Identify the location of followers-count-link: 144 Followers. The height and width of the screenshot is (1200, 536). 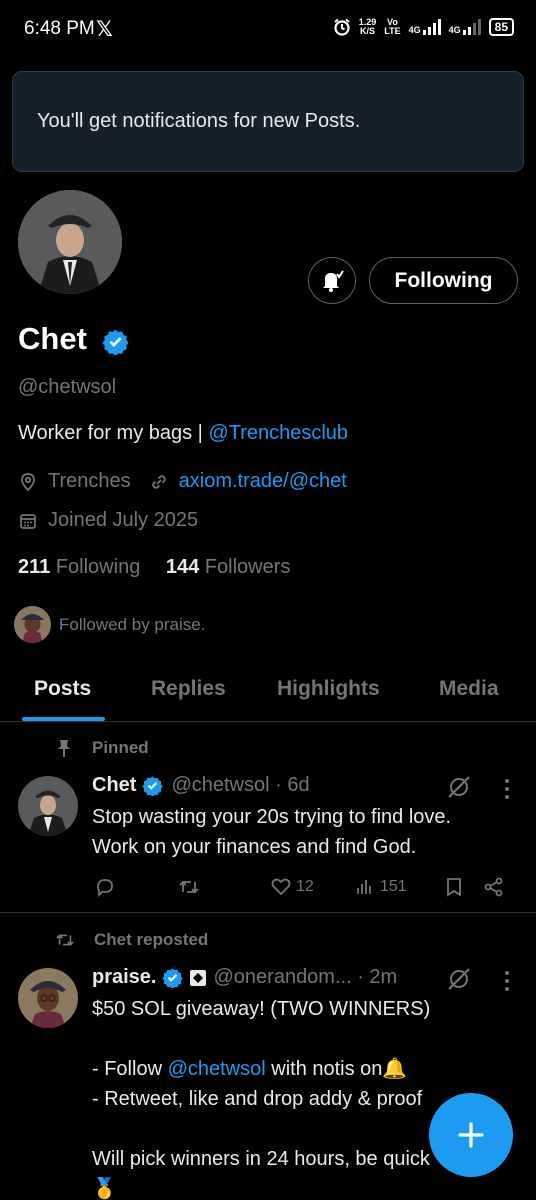
(228, 567).